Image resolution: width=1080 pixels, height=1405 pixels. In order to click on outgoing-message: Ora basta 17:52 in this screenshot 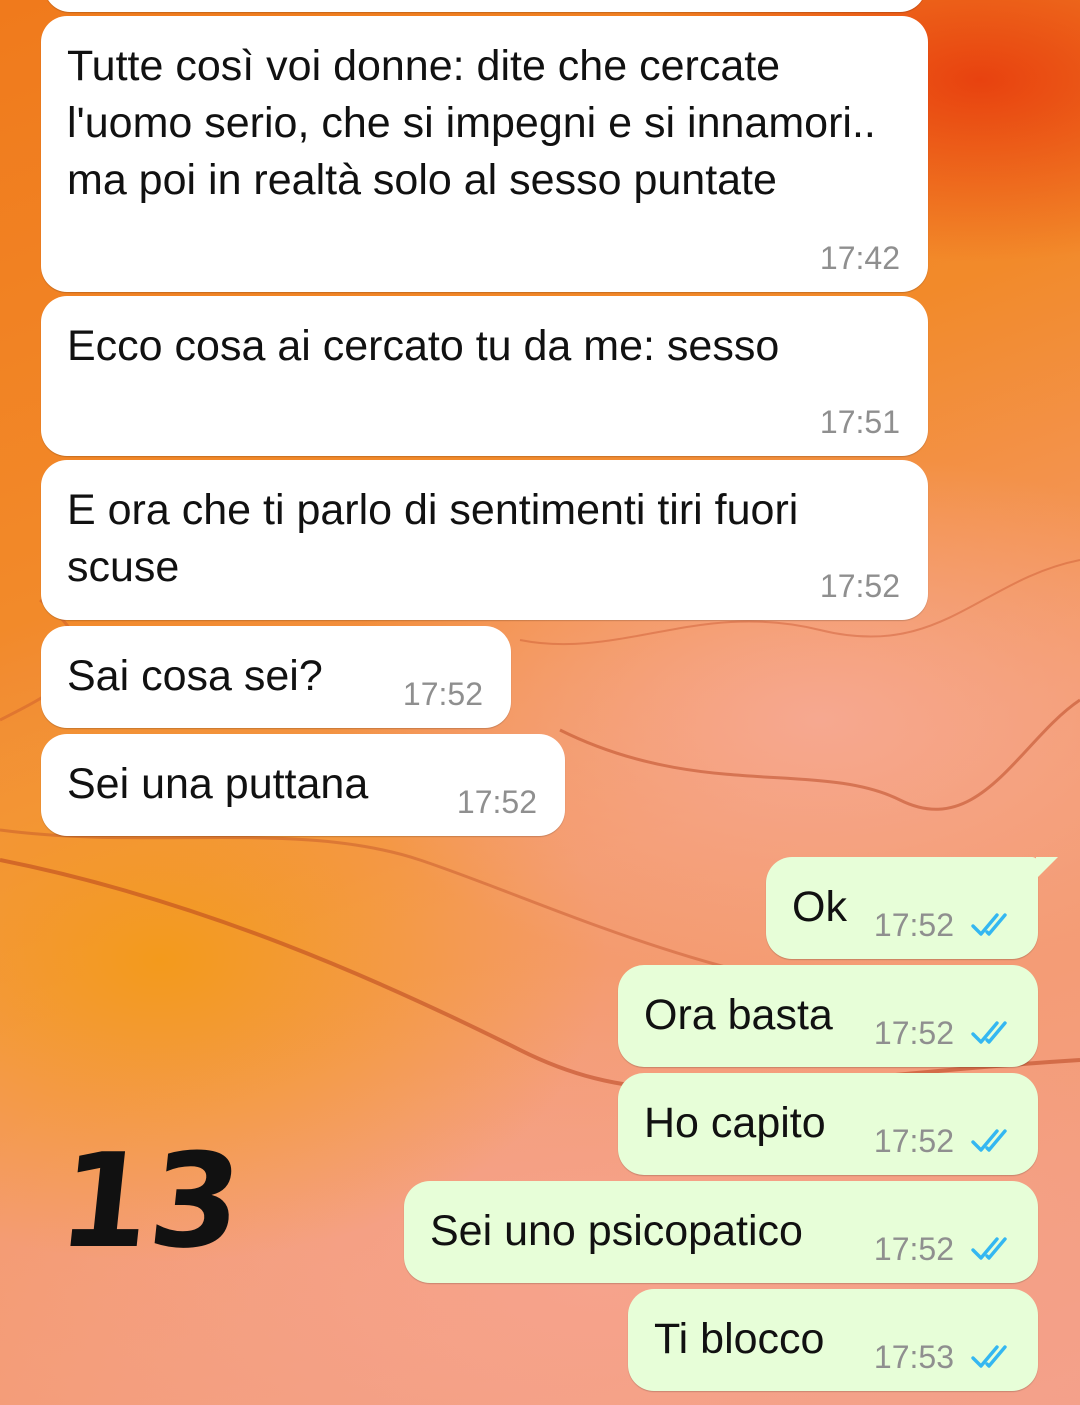, I will do `click(828, 1016)`.